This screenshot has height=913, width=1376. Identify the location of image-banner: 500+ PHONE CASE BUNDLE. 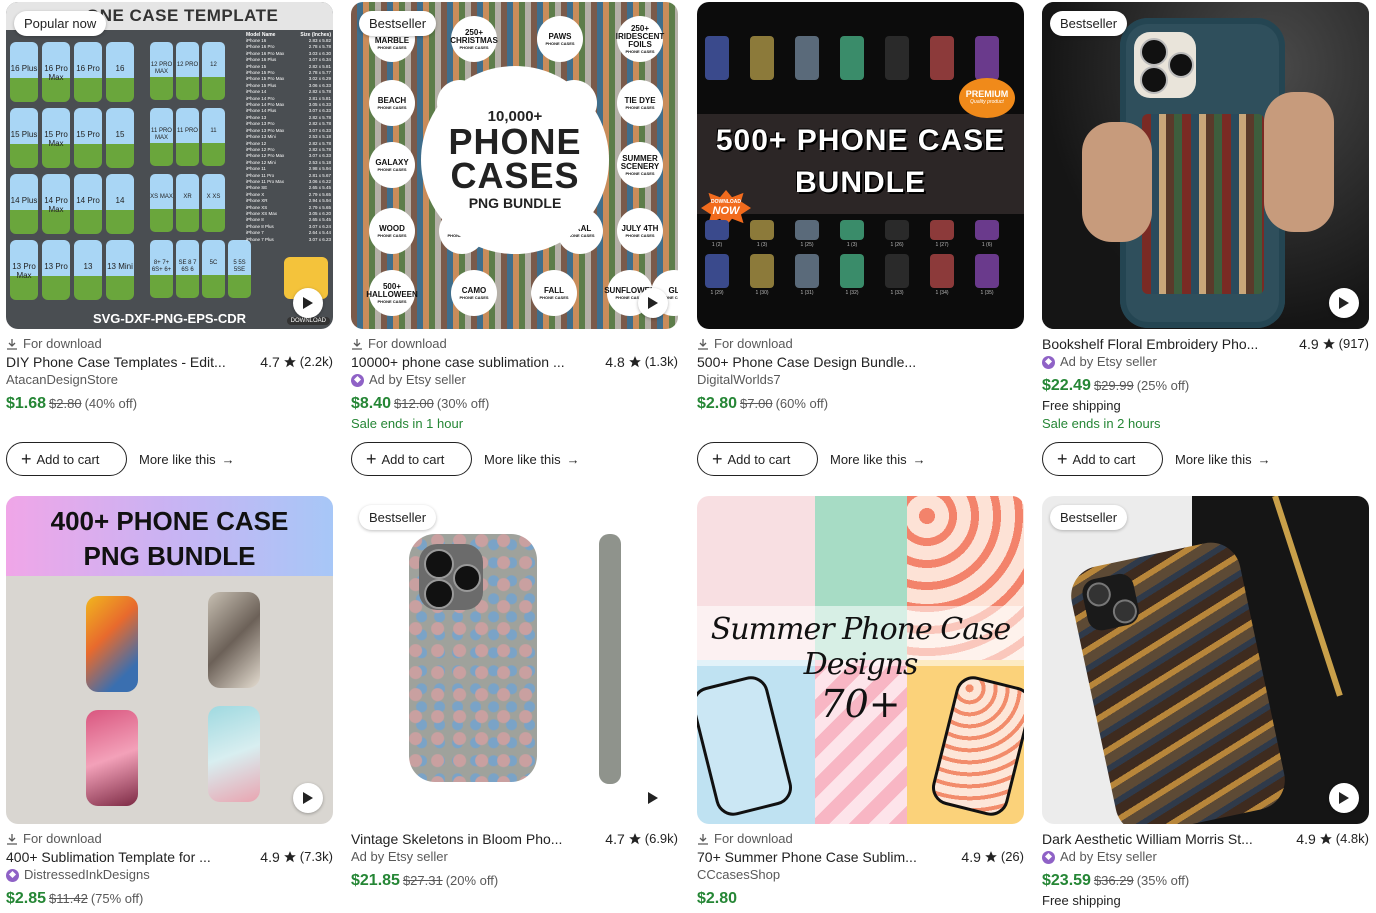
(860, 164).